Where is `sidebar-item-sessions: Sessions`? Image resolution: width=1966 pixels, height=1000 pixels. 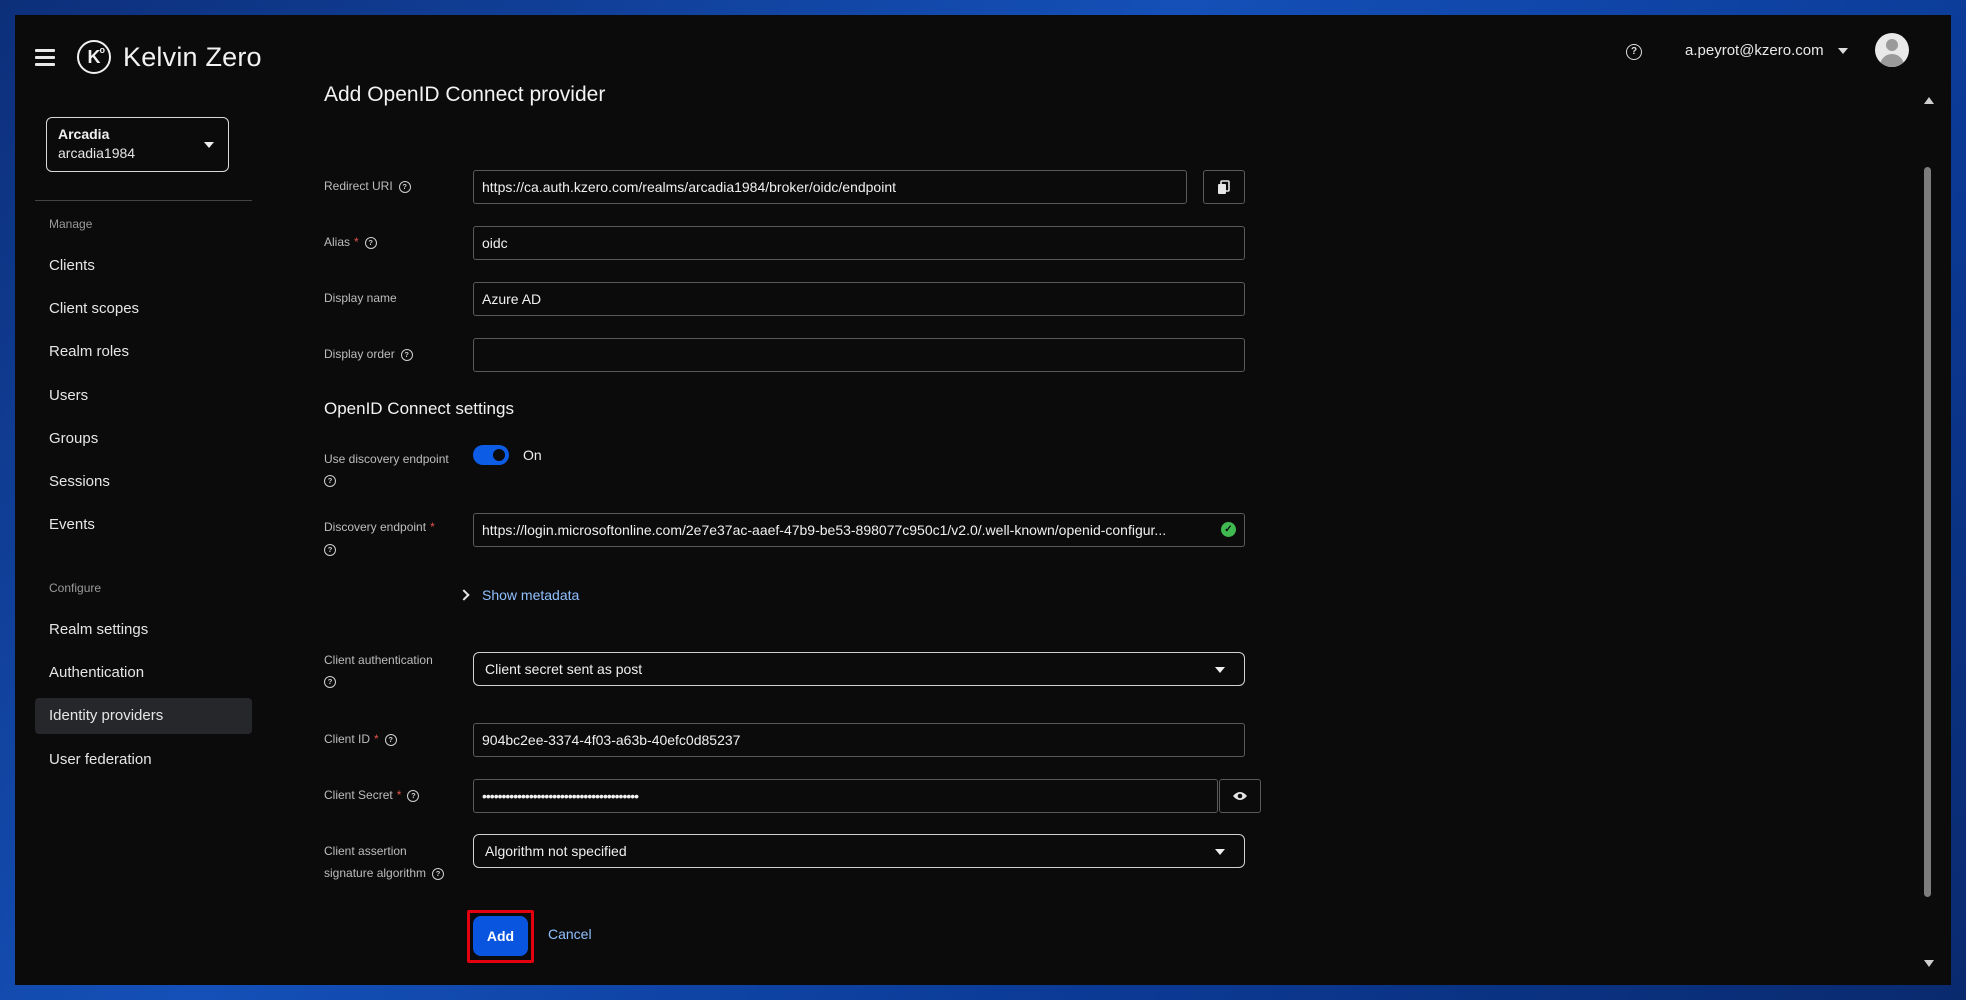
sidebar-item-sessions: Sessions is located at coordinates (143, 482).